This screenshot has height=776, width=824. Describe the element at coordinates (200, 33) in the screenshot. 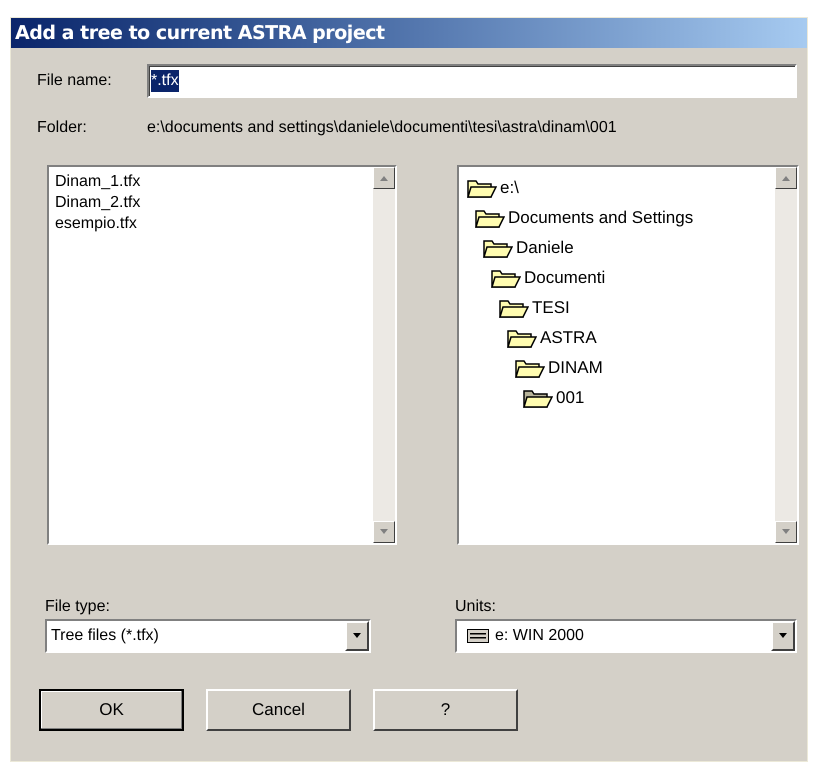

I see `window-title: Add a tree to current ASTRA project` at that location.